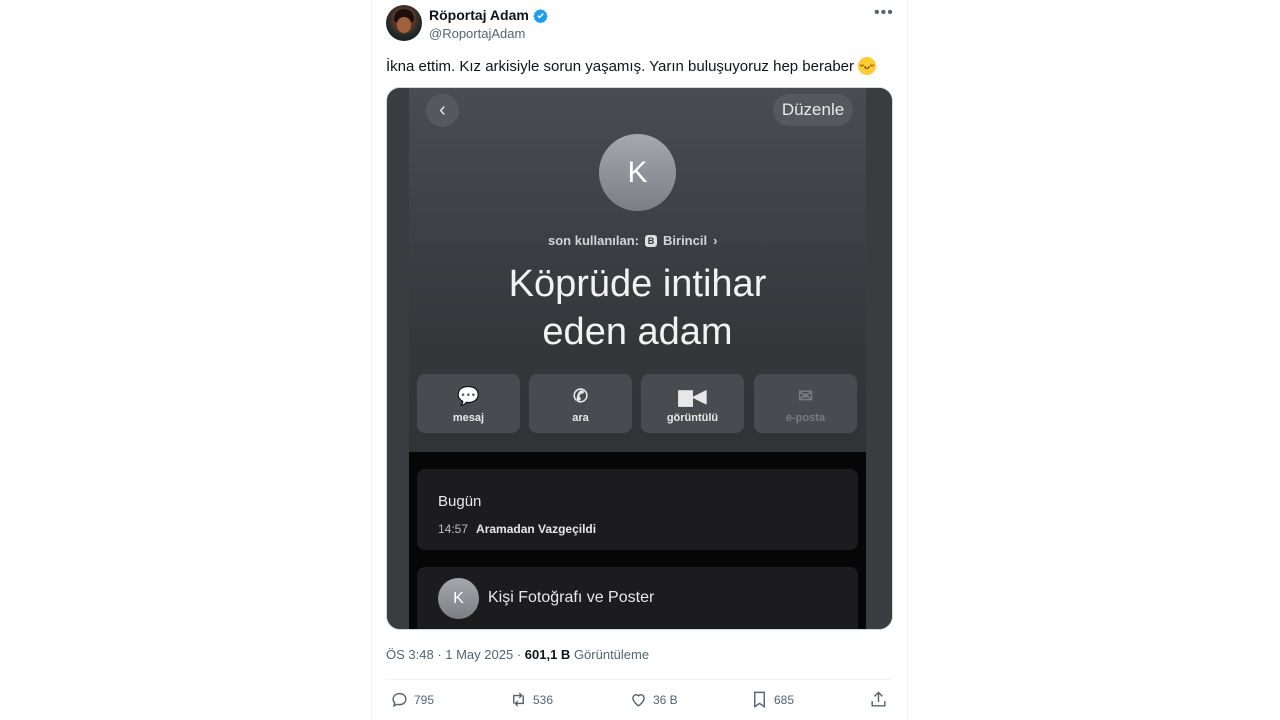 The width and height of the screenshot is (1280, 720). What do you see at coordinates (468, 396) in the screenshot?
I see `message-bubble-icon: 💬` at bounding box center [468, 396].